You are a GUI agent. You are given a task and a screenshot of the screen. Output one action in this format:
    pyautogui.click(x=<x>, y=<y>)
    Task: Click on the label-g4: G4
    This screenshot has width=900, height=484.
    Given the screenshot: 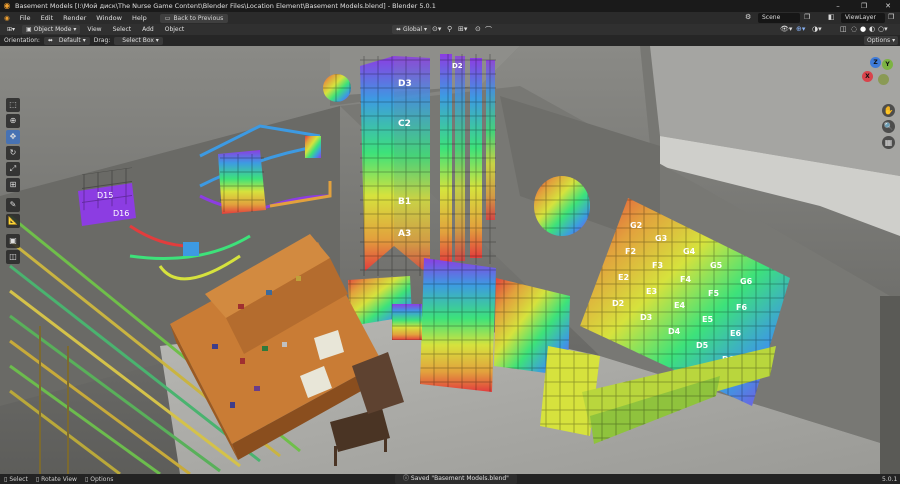 What is the action you would take?
    pyautogui.click(x=689, y=251)
    